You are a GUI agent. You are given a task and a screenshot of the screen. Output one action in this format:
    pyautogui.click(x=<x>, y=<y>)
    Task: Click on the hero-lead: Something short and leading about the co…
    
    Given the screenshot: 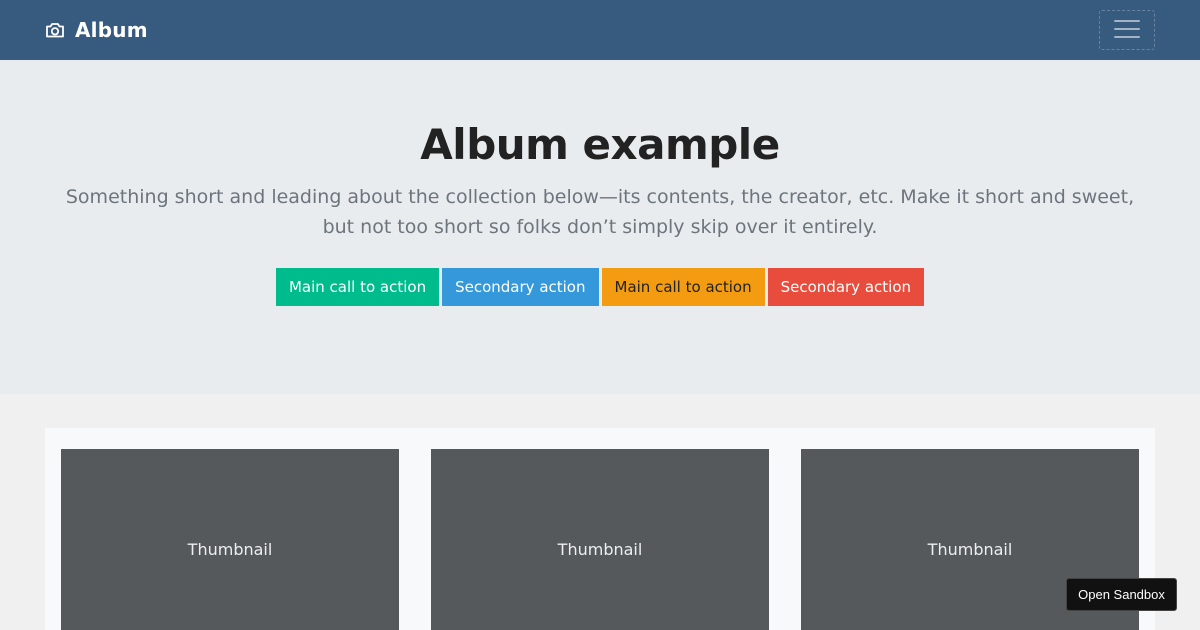 What is the action you would take?
    pyautogui.click(x=600, y=212)
    